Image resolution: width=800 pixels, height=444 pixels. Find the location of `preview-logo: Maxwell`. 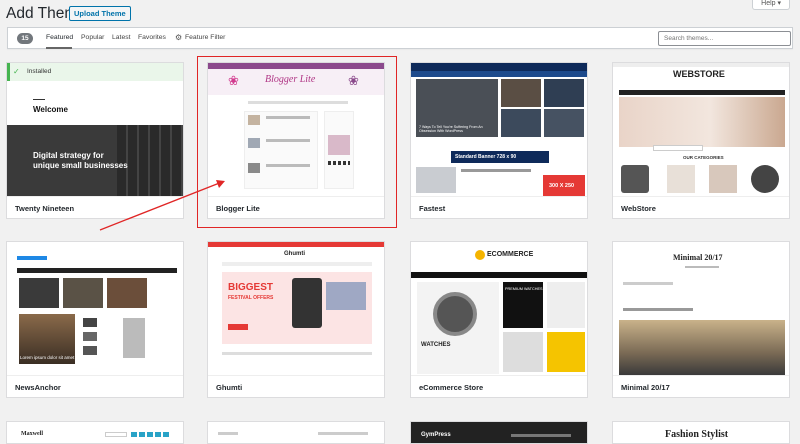

preview-logo: Maxwell is located at coordinates (32, 434).